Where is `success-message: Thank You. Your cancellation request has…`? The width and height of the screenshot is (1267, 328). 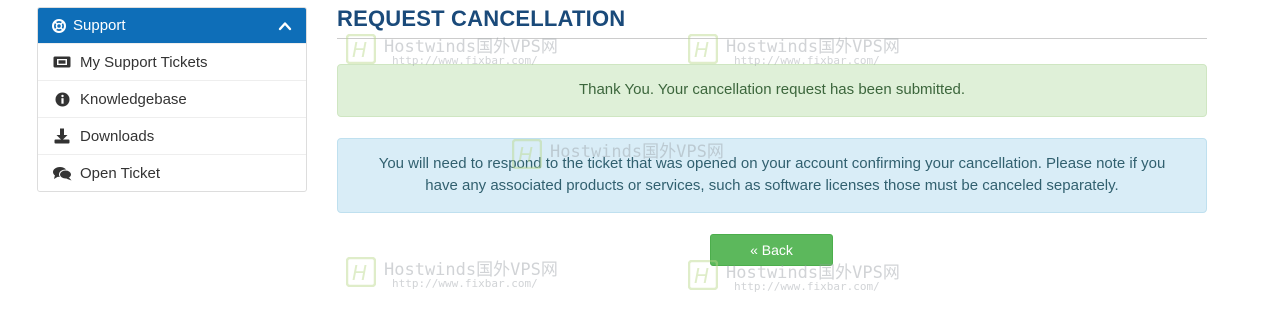
success-message: Thank You. Your cancellation request has… is located at coordinates (772, 89).